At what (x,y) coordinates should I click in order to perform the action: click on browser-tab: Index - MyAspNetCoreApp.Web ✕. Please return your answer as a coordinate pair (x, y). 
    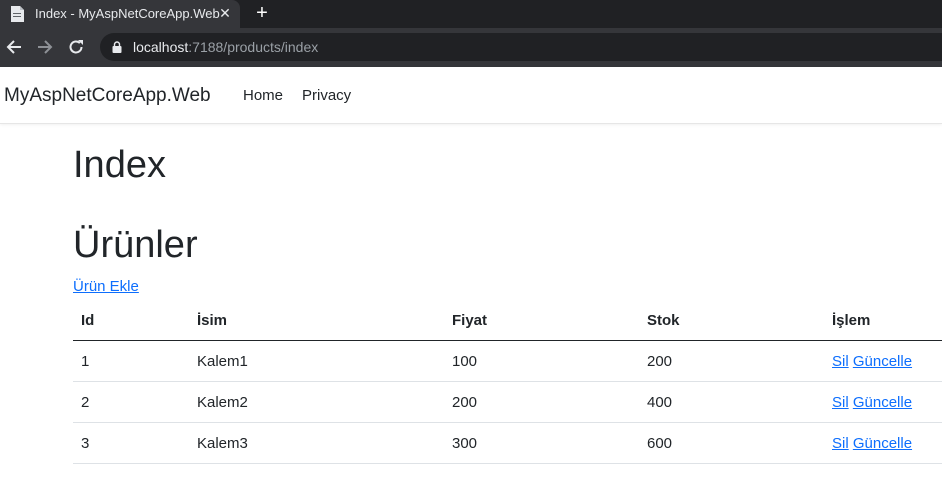
    Looking at the image, I should click on (120, 14).